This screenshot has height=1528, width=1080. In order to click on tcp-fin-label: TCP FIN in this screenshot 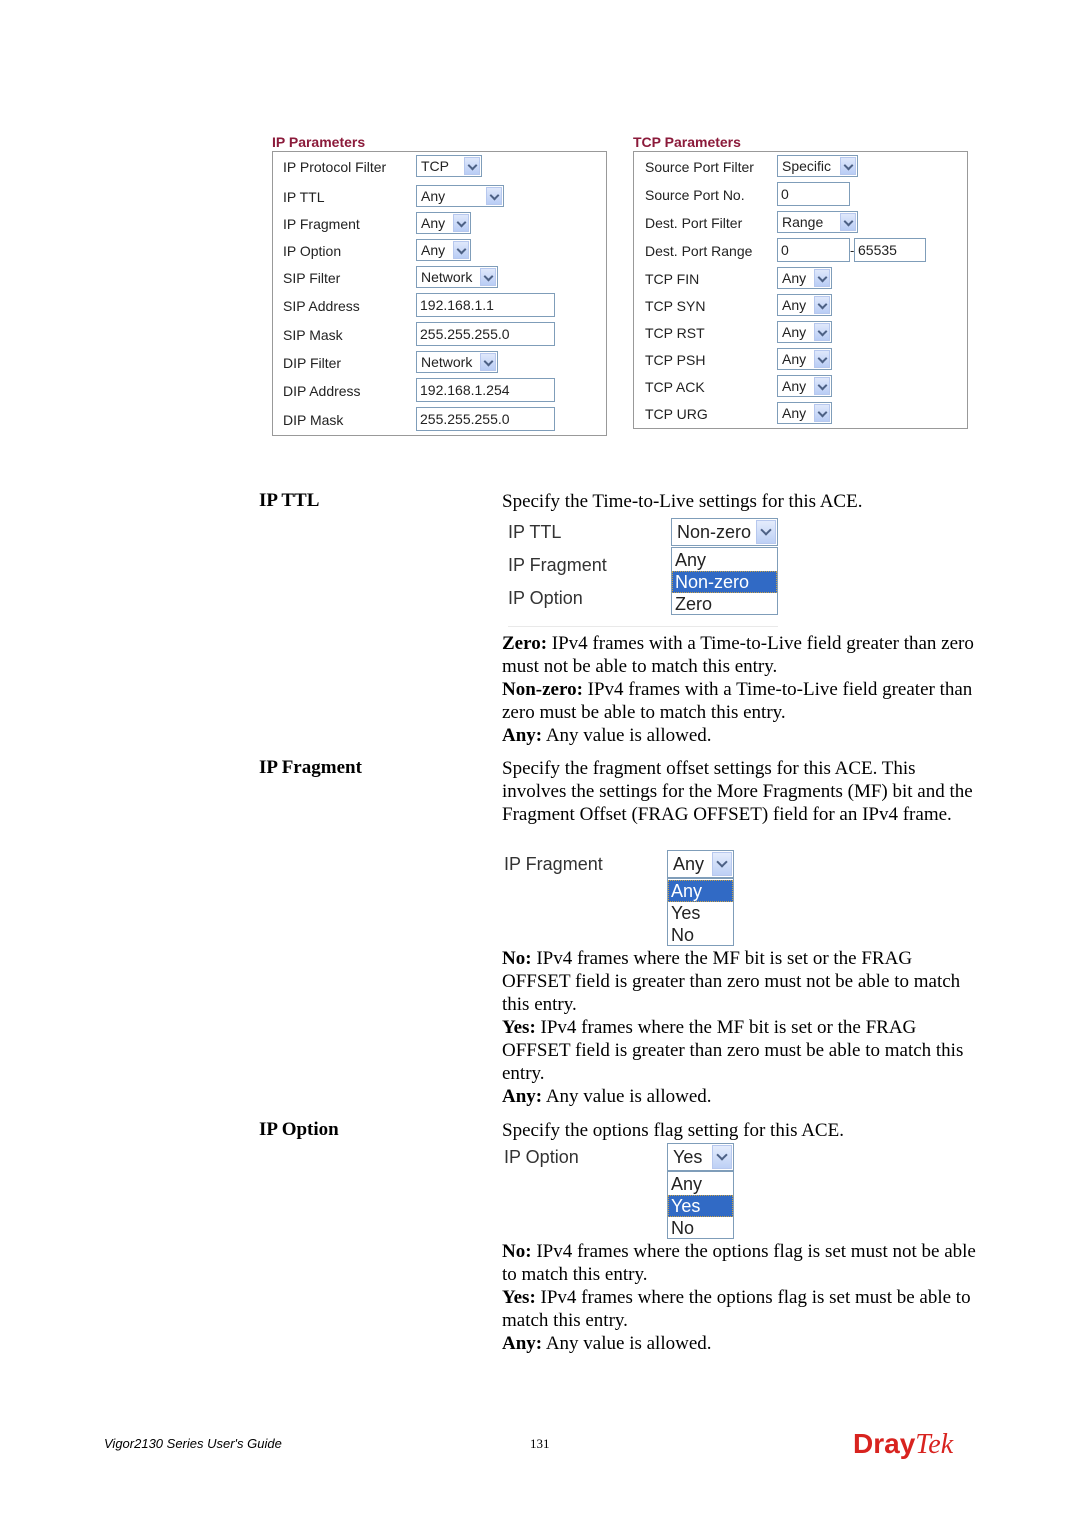, I will do `click(672, 279)`.